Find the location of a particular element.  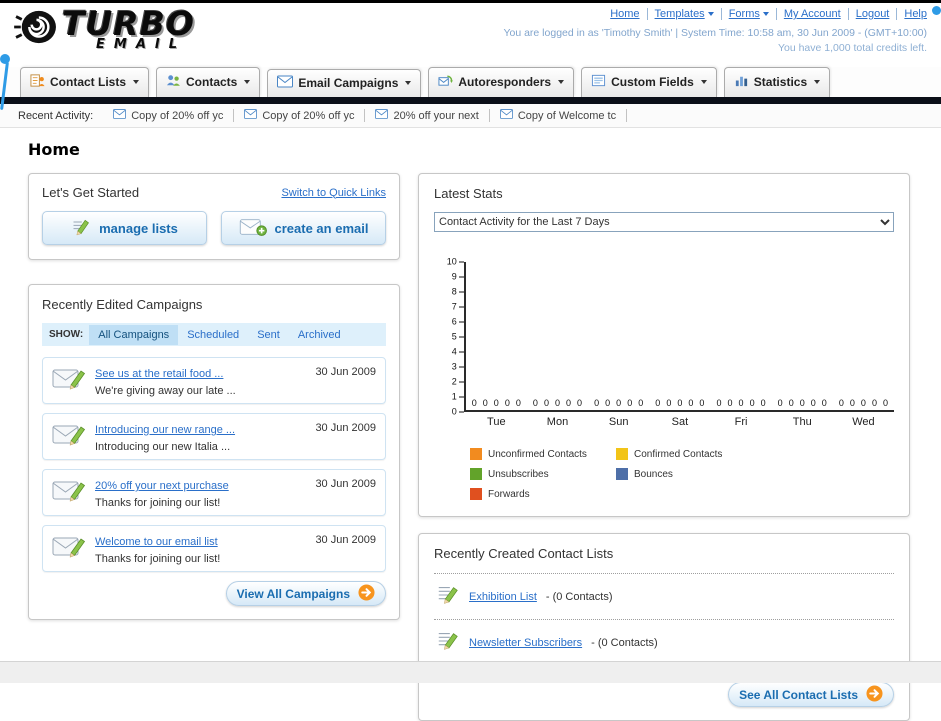

create-email-button: create an email is located at coordinates (303, 228).